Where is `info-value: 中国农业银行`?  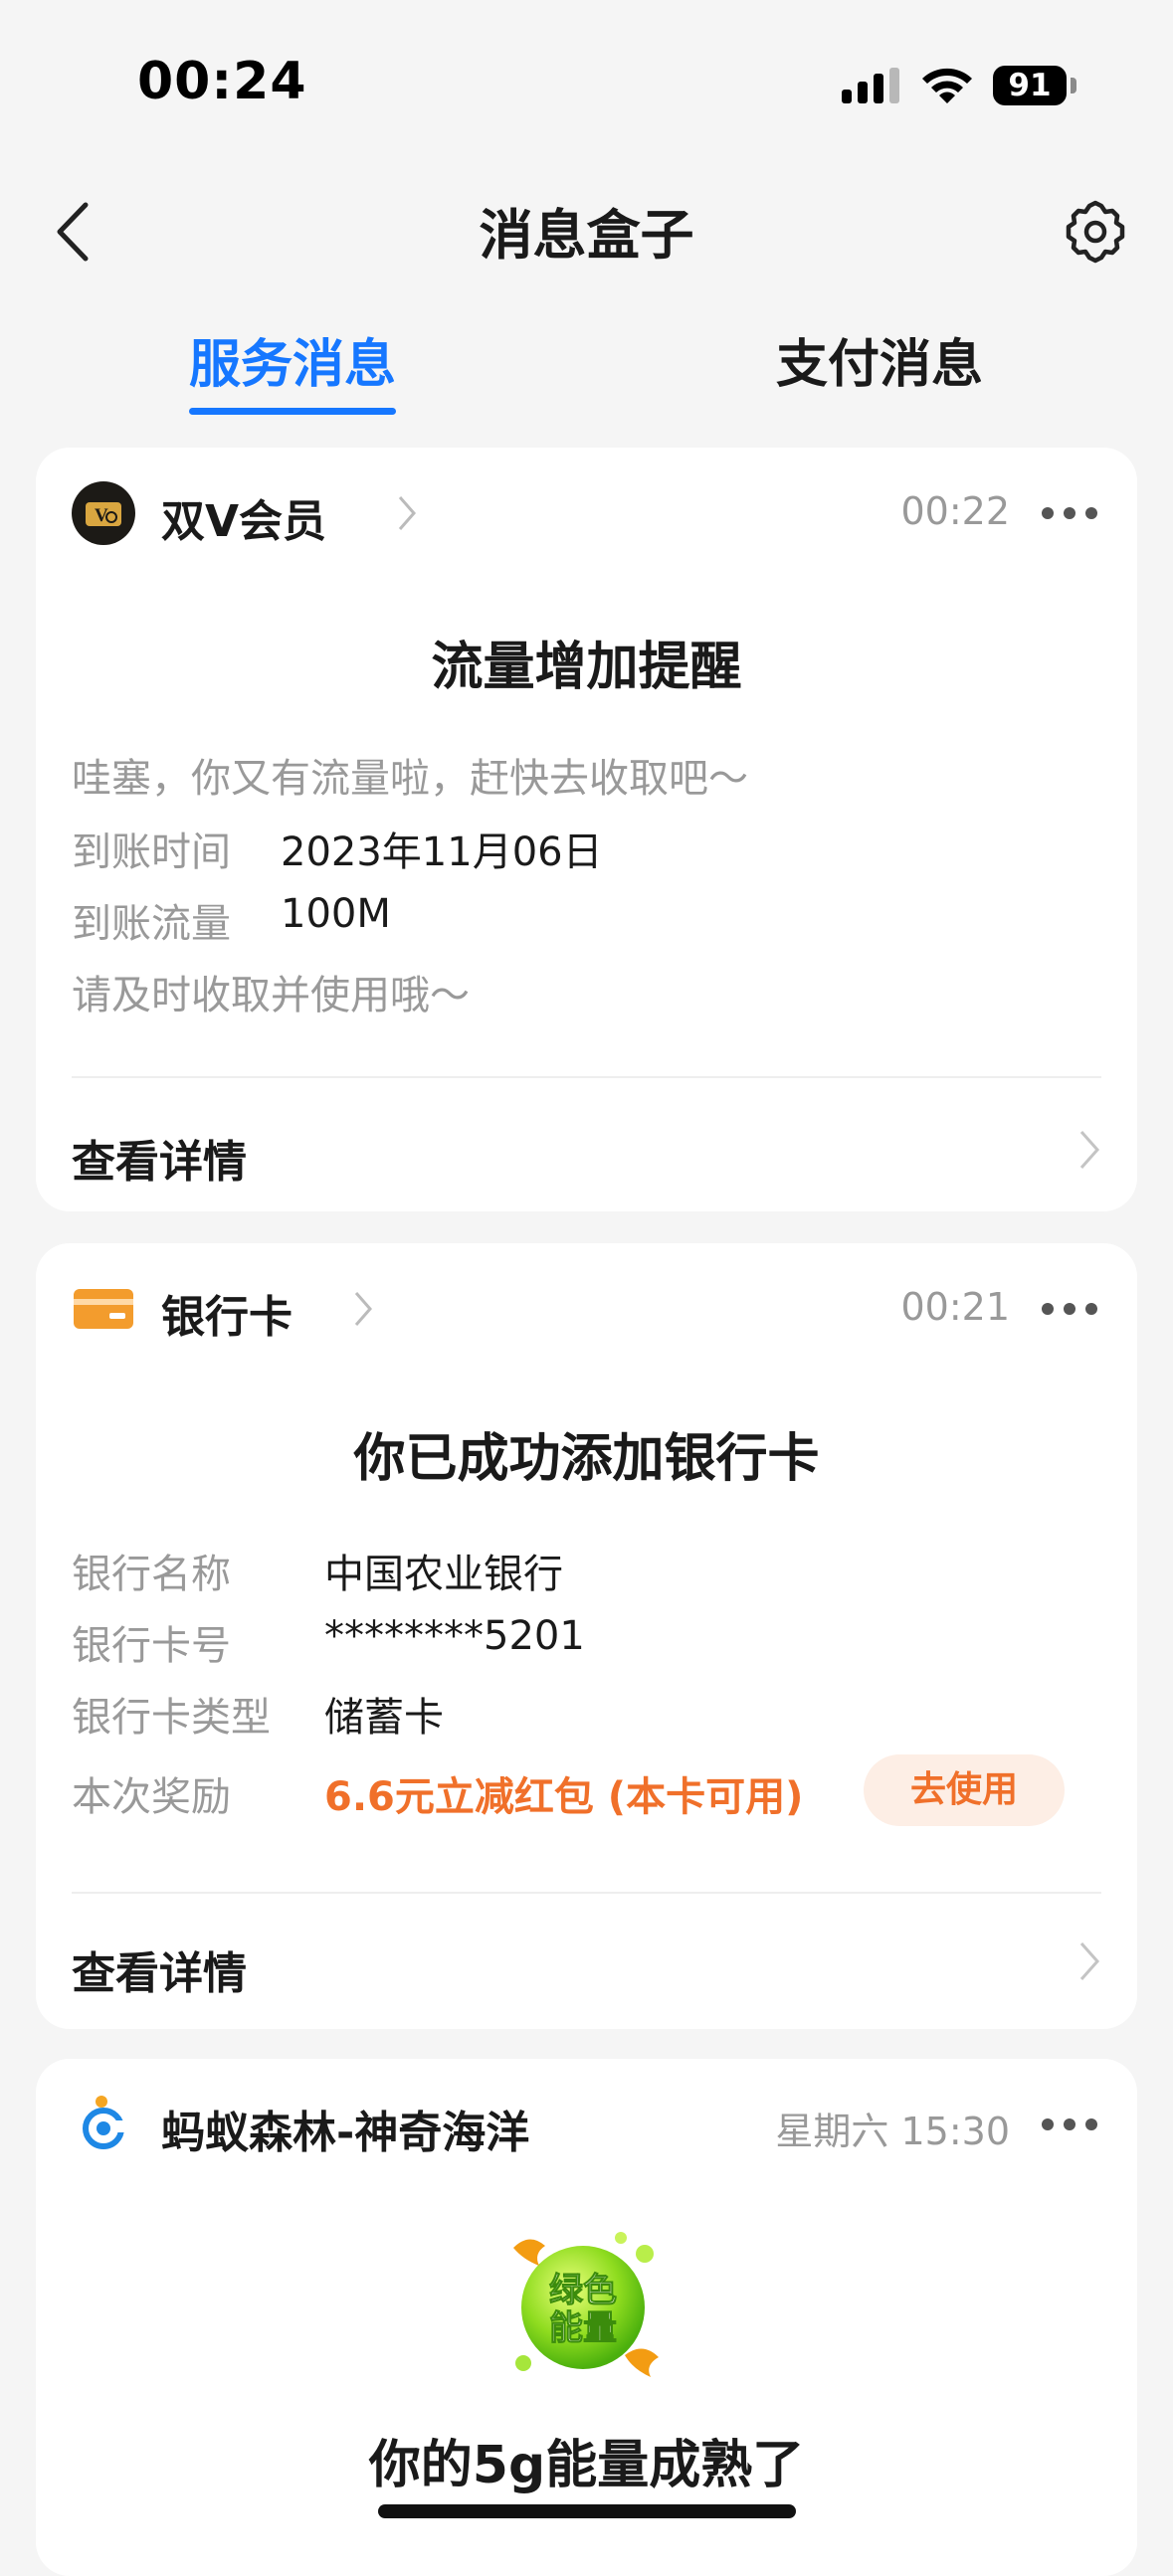
info-value: 中国农业银行 is located at coordinates (443, 1574).